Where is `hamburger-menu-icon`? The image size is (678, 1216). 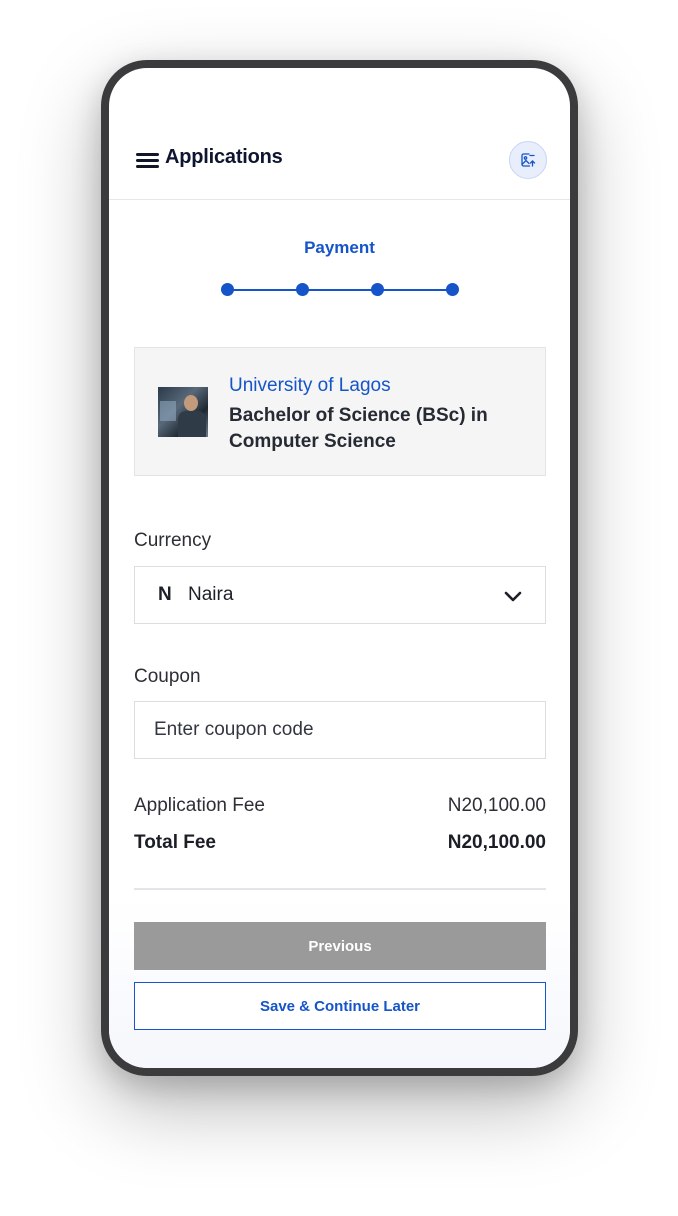
hamburger-menu-icon is located at coordinates (148, 161).